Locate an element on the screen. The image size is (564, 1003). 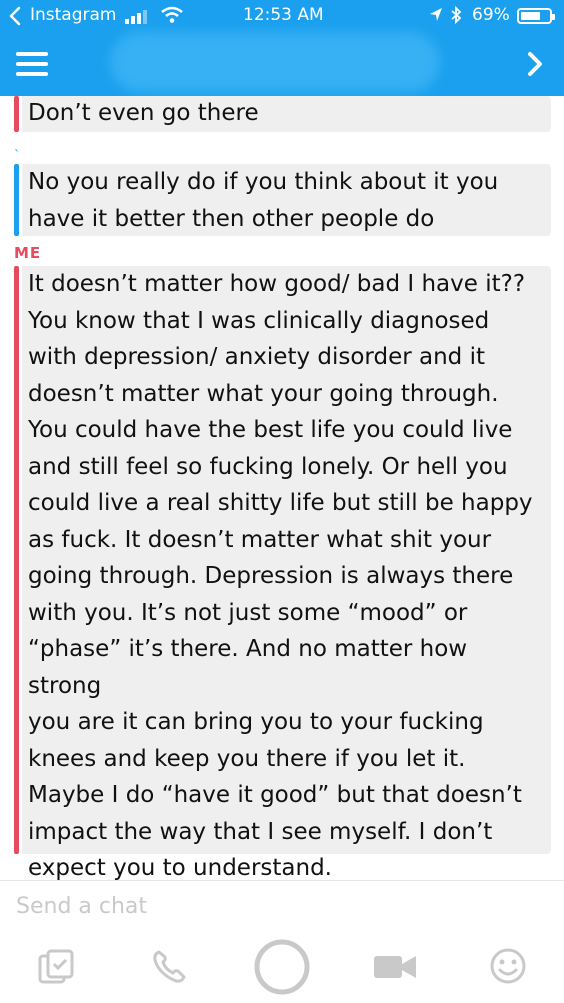
battery-percentage: 69% is located at coordinates (491, 15).